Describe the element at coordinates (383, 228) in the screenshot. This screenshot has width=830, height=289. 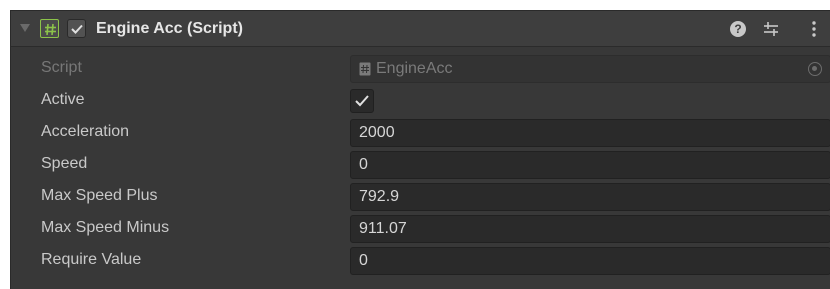
I see `max-speed-minus-value: 911.07` at that location.